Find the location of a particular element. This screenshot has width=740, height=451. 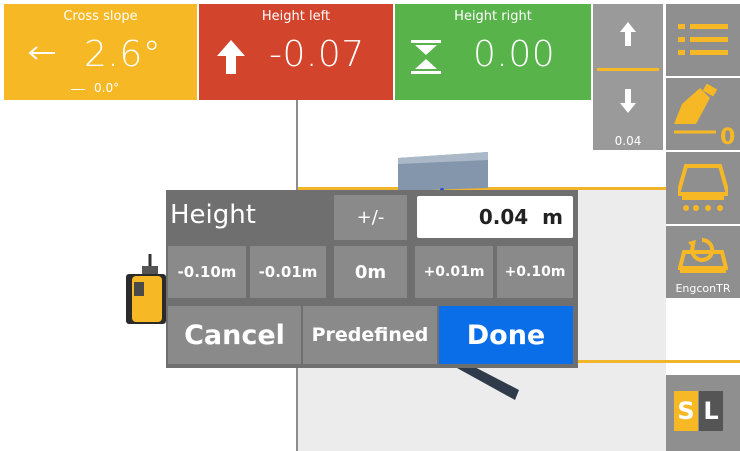

height-left-value: -0.07 is located at coordinates (317, 54).